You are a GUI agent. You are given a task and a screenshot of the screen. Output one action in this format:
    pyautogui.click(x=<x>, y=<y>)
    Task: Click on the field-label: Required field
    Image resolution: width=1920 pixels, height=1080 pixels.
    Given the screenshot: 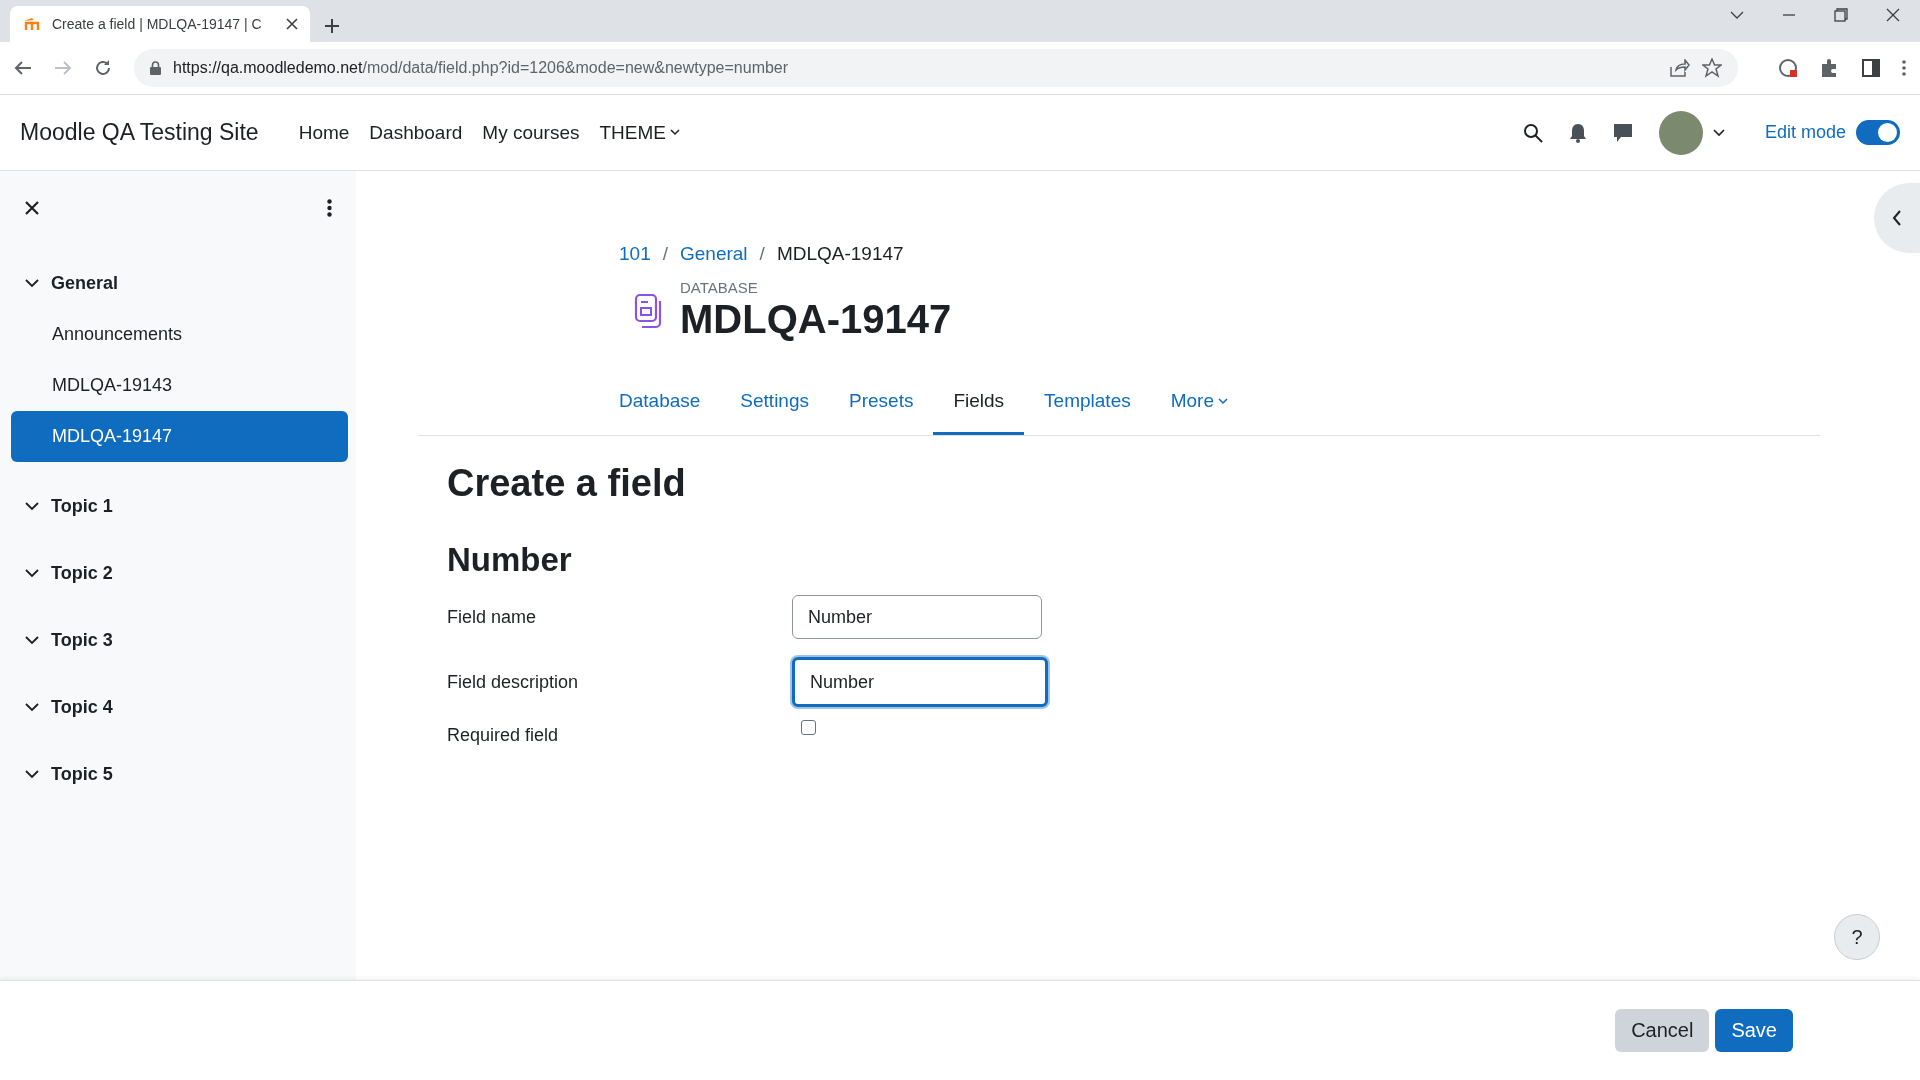 What is the action you would take?
    pyautogui.click(x=503, y=735)
    